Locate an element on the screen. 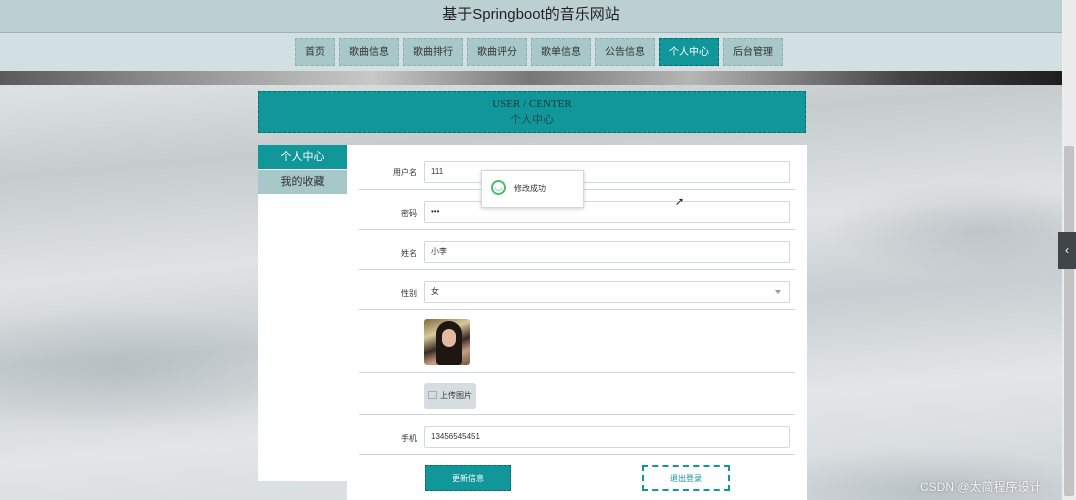 The width and height of the screenshot is (1076, 500). gender-label: 性别 is located at coordinates (409, 293).